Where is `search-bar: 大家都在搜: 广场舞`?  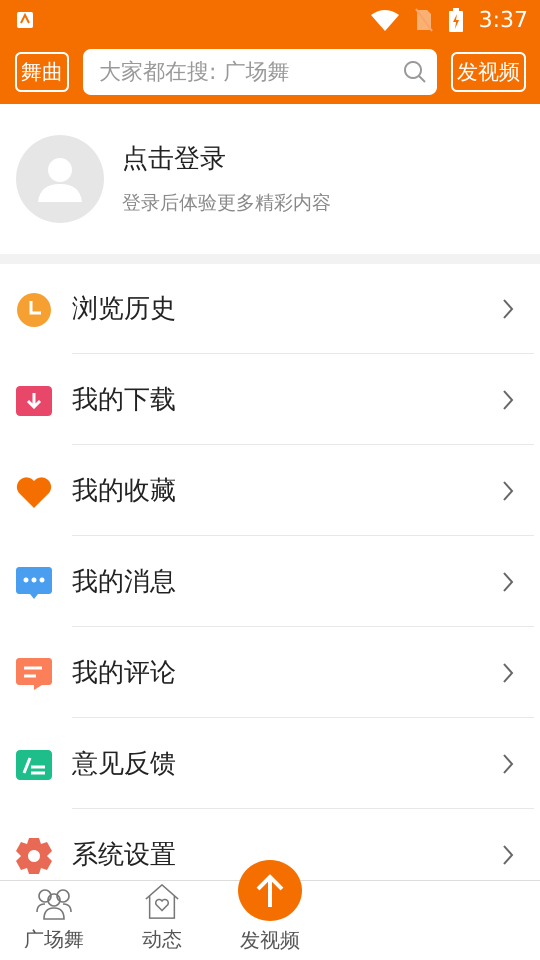
search-bar: 大家都在搜: 广场舞 is located at coordinates (260, 72).